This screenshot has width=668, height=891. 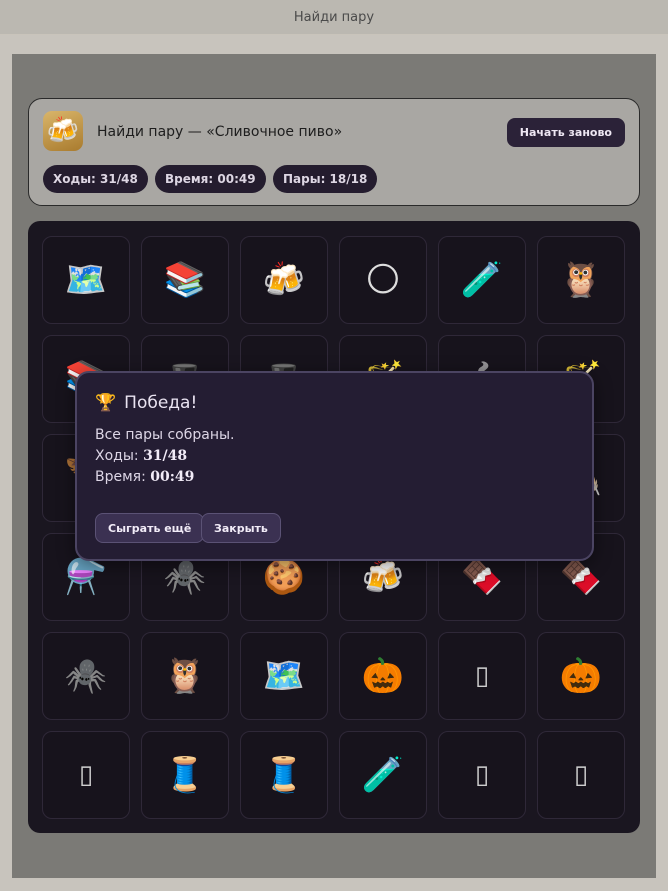 I want to click on dialog-moves: Ходы: 31/48, so click(x=141, y=456).